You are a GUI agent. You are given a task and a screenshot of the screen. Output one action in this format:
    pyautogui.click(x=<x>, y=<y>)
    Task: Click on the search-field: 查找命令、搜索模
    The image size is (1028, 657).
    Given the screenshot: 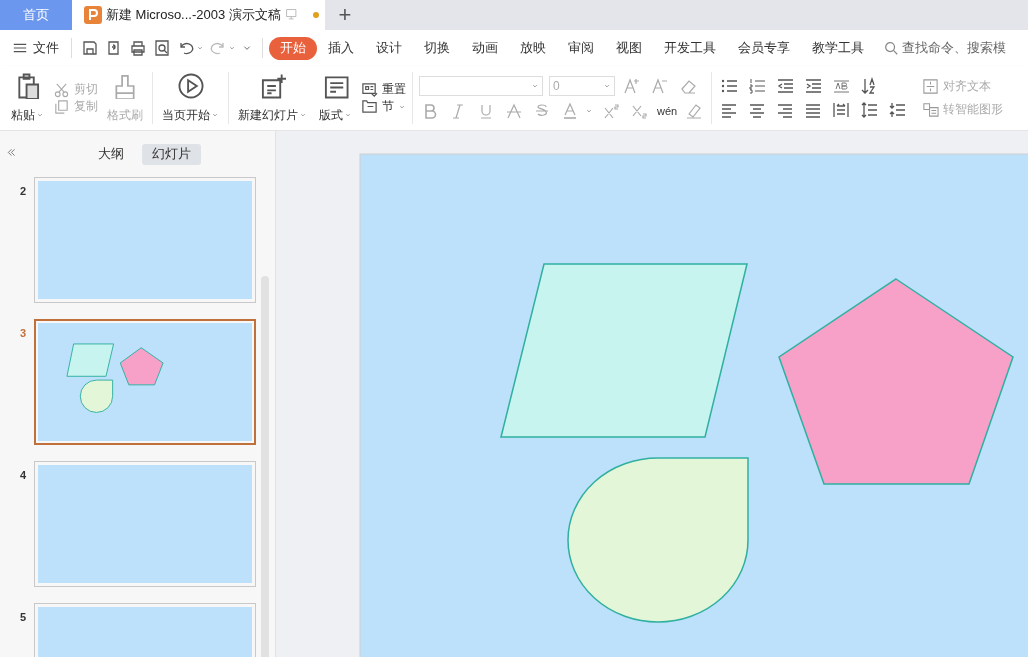 What is the action you would take?
    pyautogui.click(x=955, y=48)
    